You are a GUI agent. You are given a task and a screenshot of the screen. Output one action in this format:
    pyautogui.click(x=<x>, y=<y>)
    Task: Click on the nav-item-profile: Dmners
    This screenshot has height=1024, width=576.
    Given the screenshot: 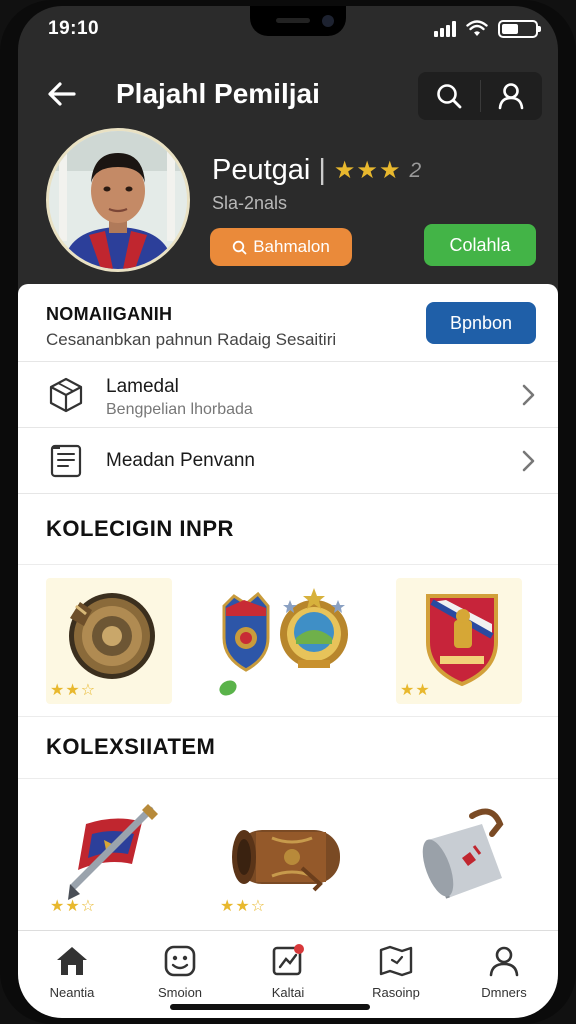 What is the action you would take?
    pyautogui.click(x=504, y=974)
    